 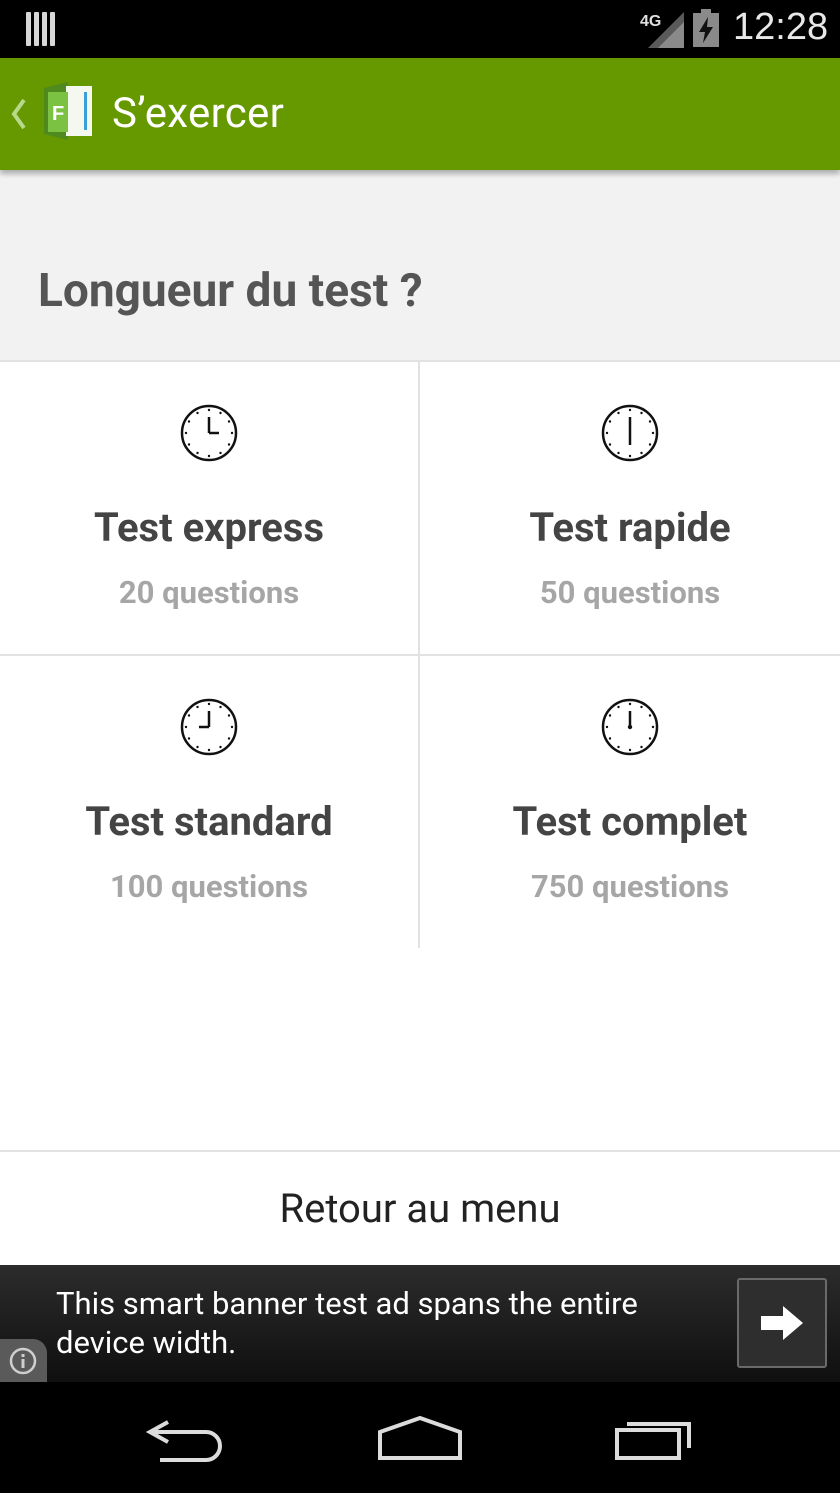 What do you see at coordinates (630, 886) in the screenshot?
I see `question-count: 750 questions` at bounding box center [630, 886].